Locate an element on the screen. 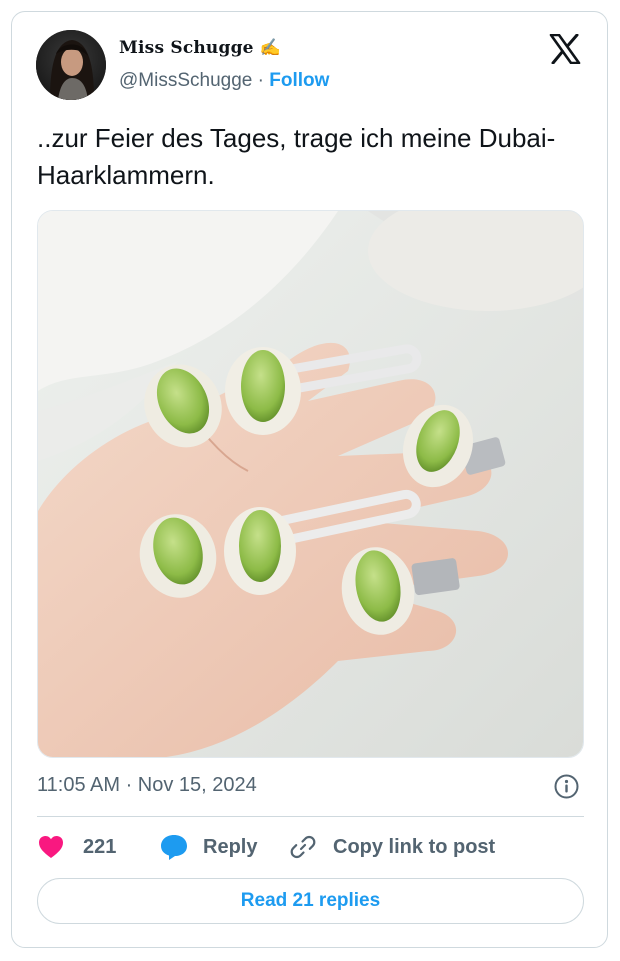 The image size is (620, 961). display-name: Miss Schugge ✍ is located at coordinates (200, 48).